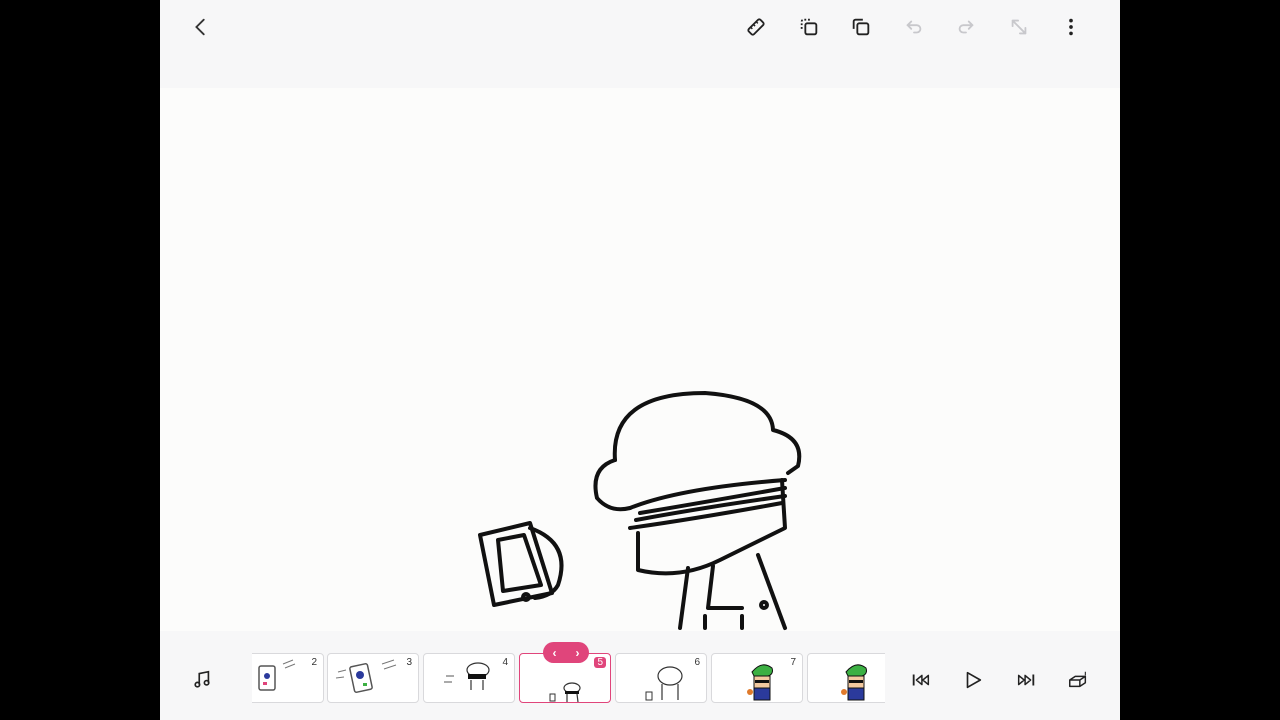  I want to click on duplicate-frame-button, so click(809, 27).